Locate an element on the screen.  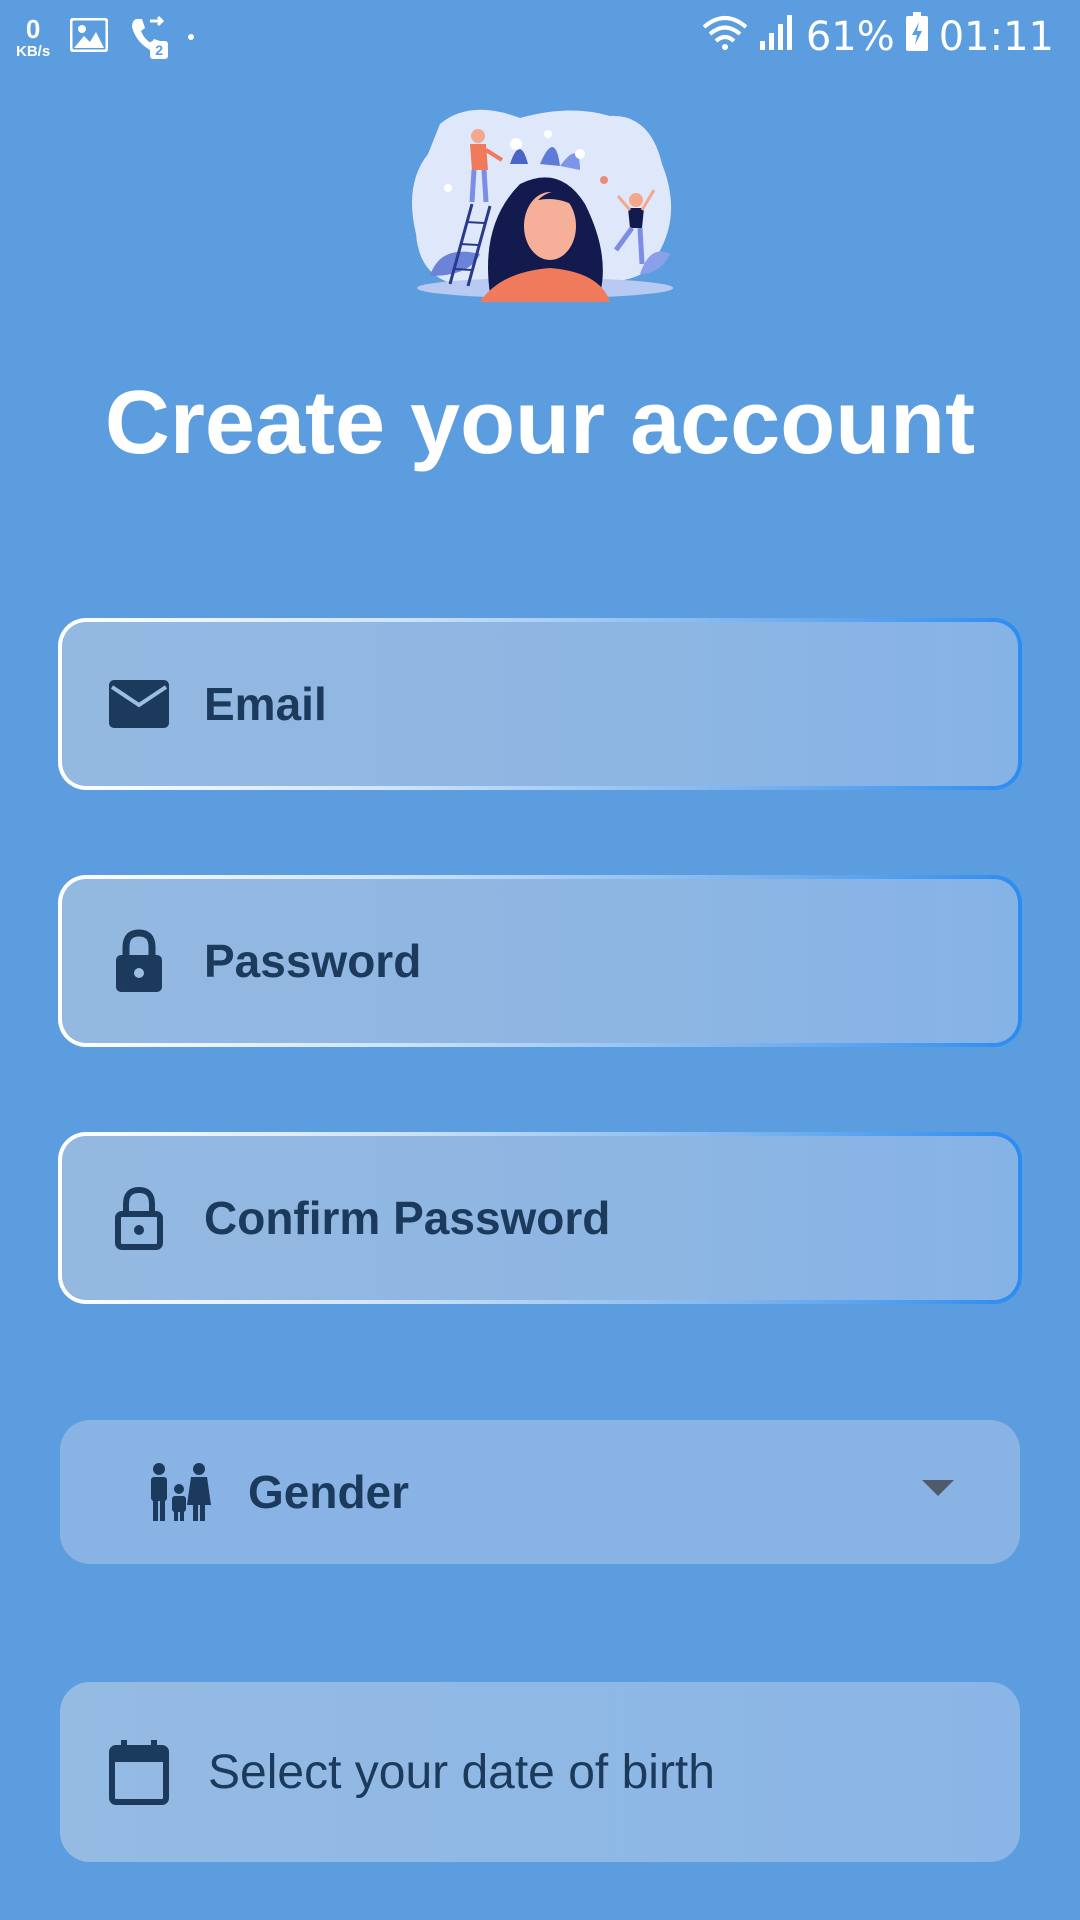
calendar-icon is located at coordinates (139, 1772).